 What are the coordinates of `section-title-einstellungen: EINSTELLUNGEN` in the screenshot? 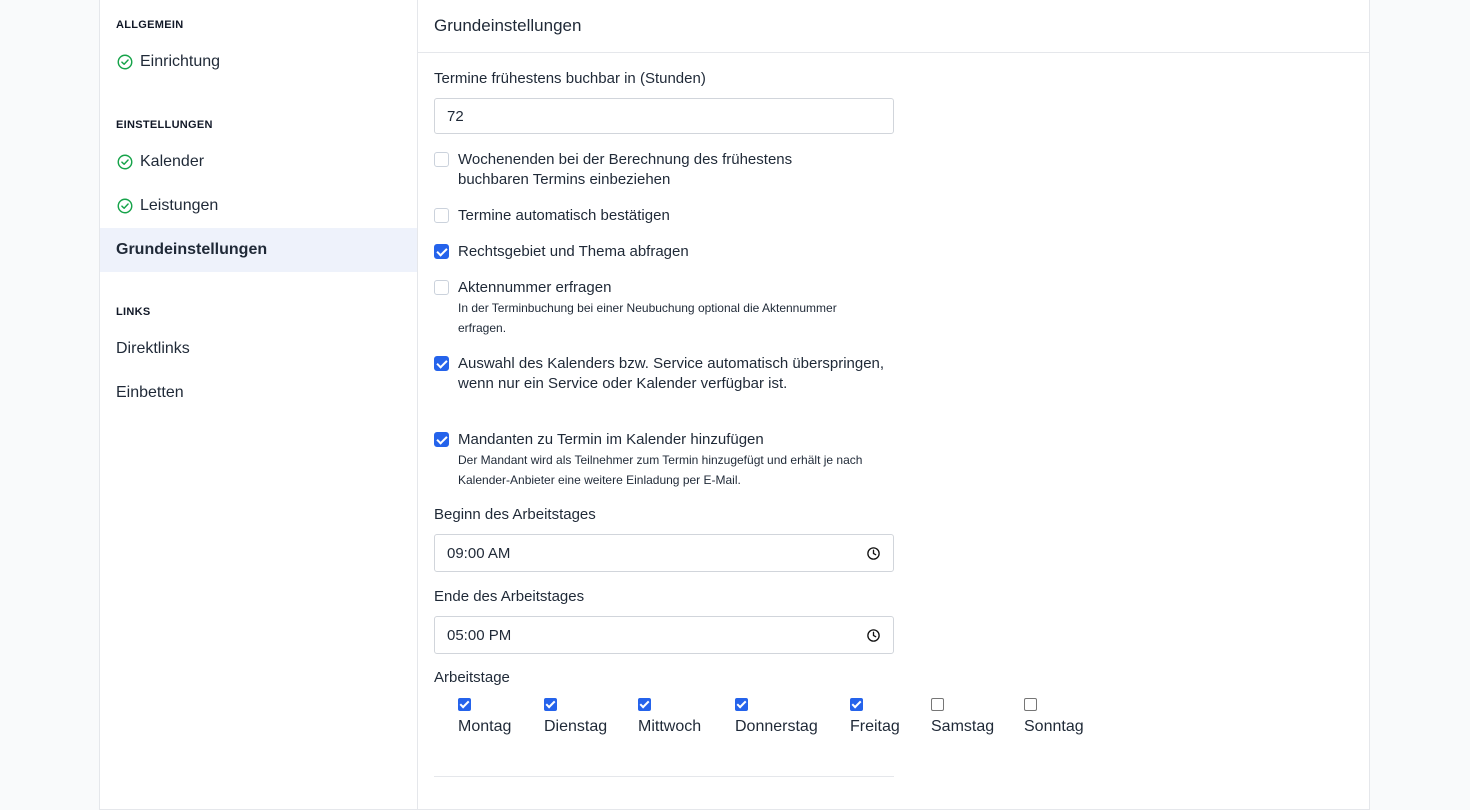 It's located at (164, 125).